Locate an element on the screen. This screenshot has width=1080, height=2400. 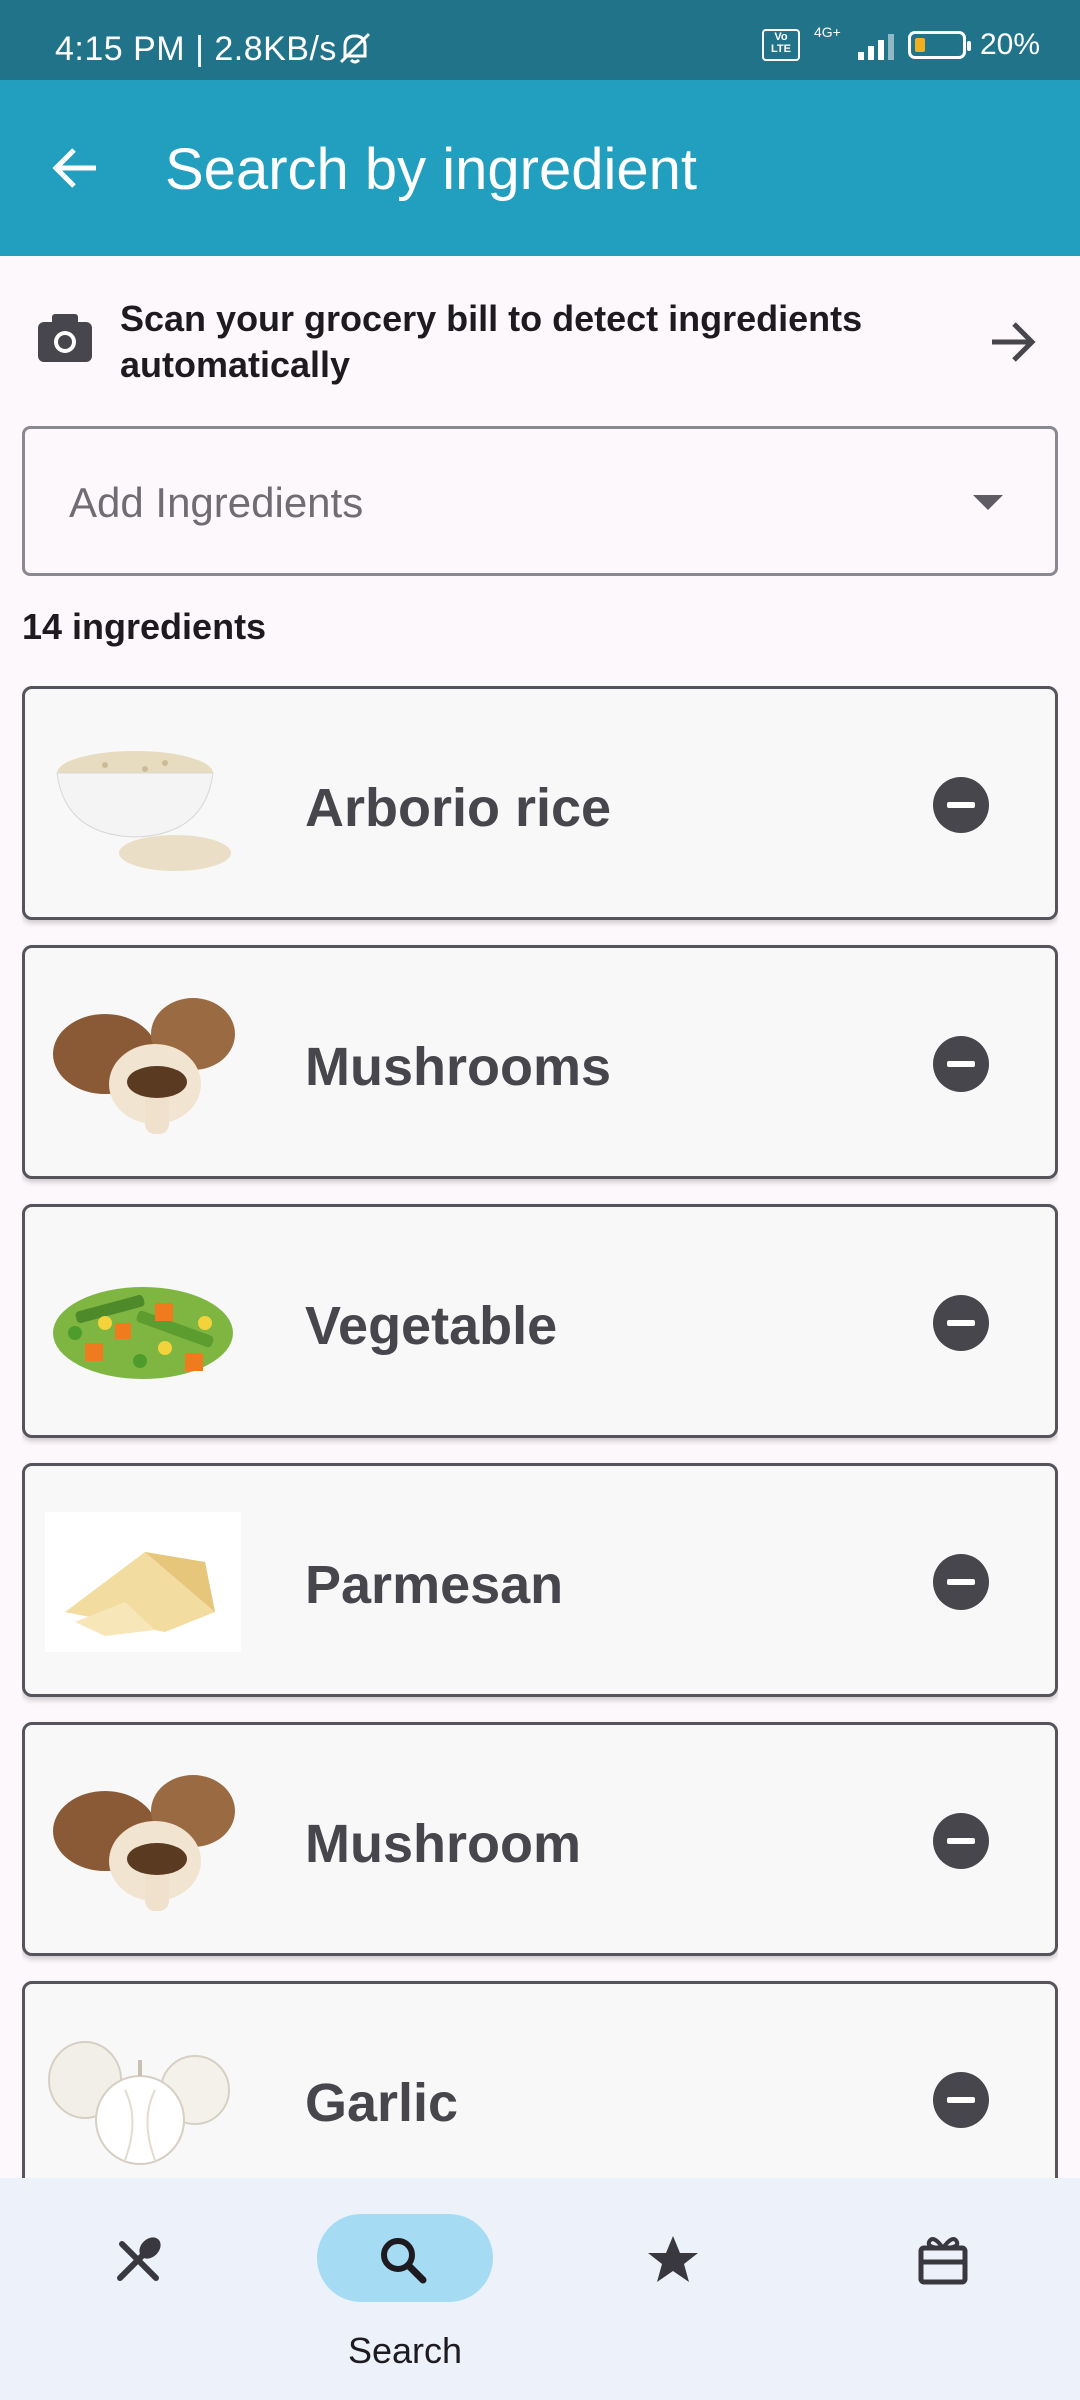
ingredient-name: Mushrooms is located at coordinates (458, 1067).